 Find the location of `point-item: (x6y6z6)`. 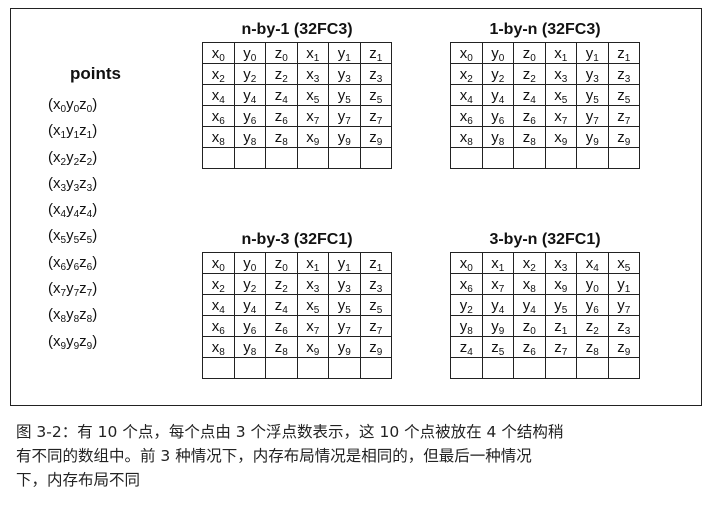

point-item: (x6y6z6) is located at coordinates (103, 263).